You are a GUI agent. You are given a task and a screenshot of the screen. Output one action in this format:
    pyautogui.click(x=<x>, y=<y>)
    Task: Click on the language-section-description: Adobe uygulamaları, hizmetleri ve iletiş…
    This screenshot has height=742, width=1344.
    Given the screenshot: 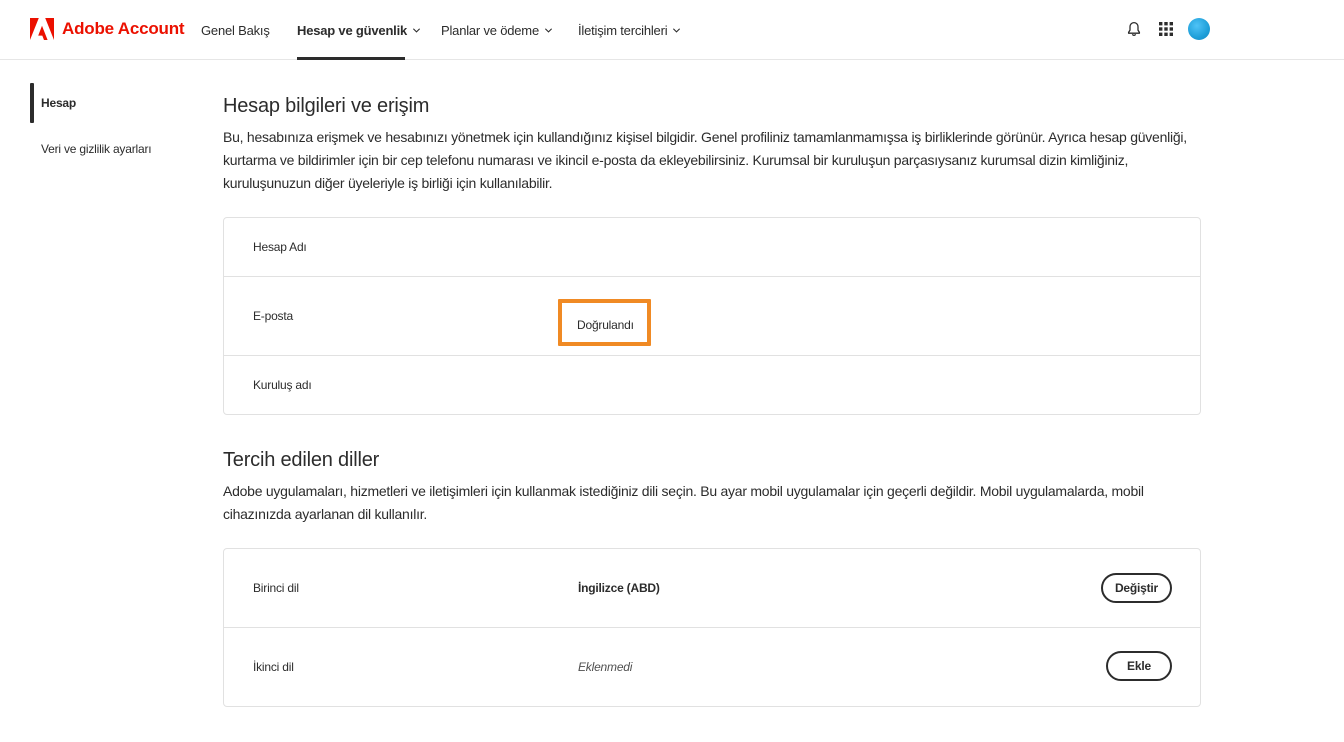 What is the action you would take?
    pyautogui.click(x=683, y=502)
    